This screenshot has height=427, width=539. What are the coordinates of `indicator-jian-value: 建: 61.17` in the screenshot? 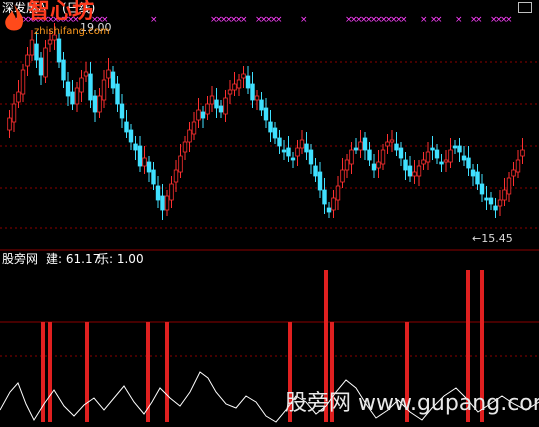 It's located at (73, 259).